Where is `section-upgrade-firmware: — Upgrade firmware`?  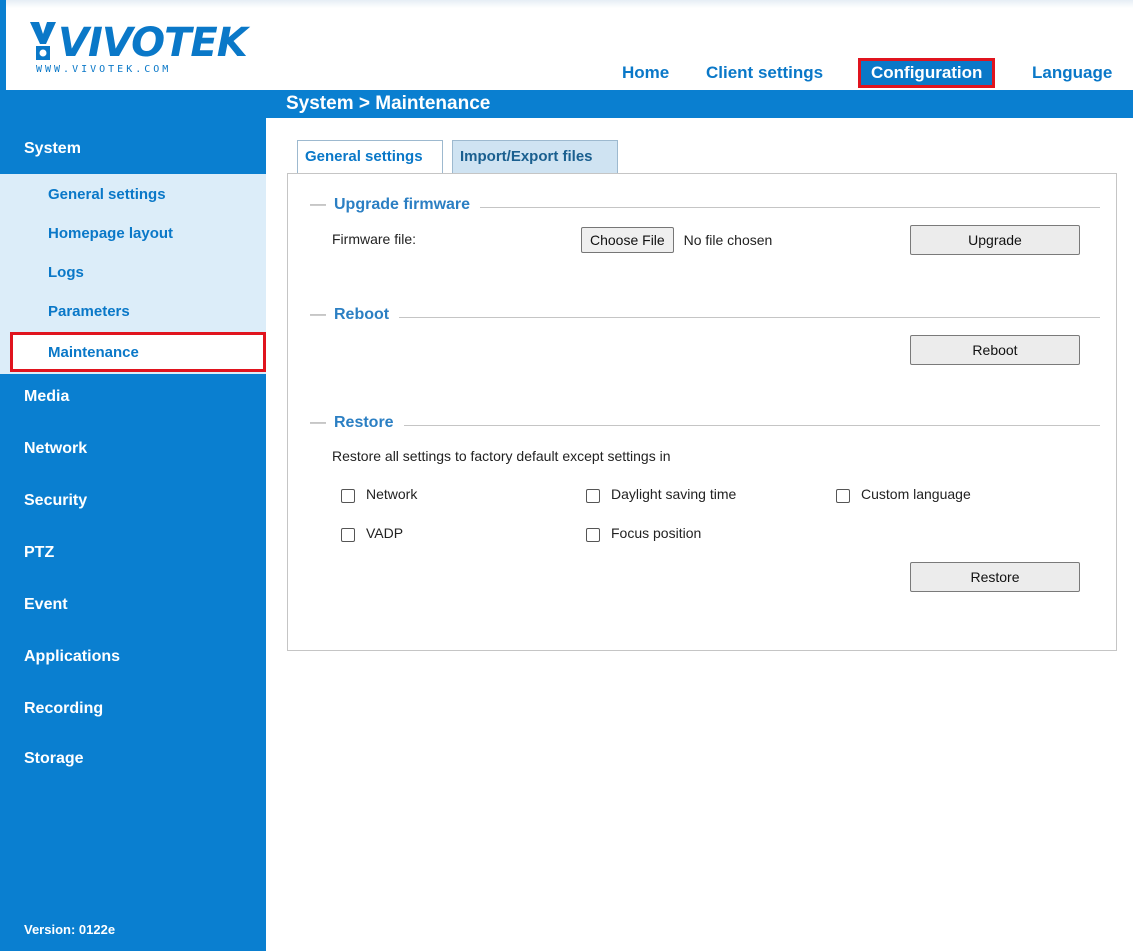 section-upgrade-firmware: — Upgrade firmware is located at coordinates (705, 207).